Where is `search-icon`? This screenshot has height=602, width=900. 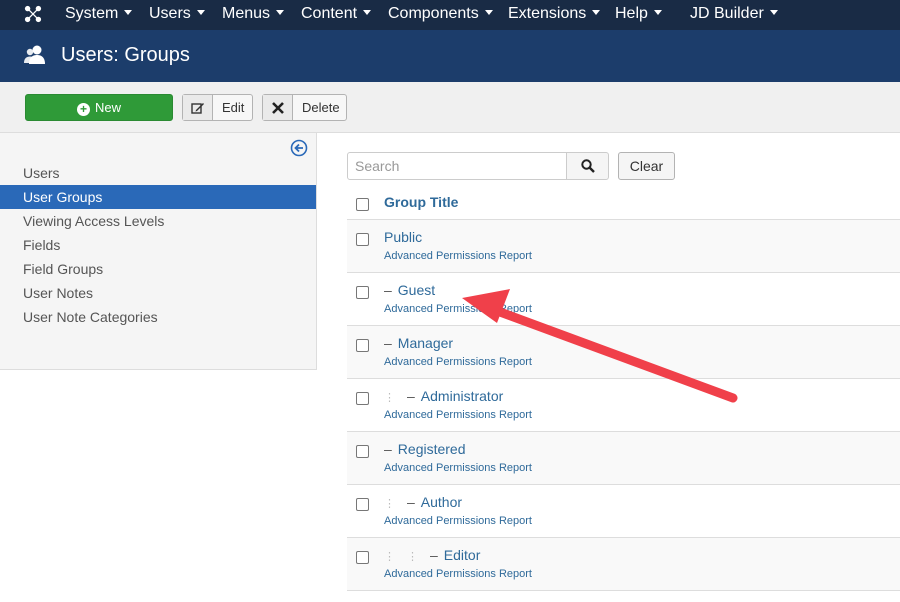 search-icon is located at coordinates (587, 166).